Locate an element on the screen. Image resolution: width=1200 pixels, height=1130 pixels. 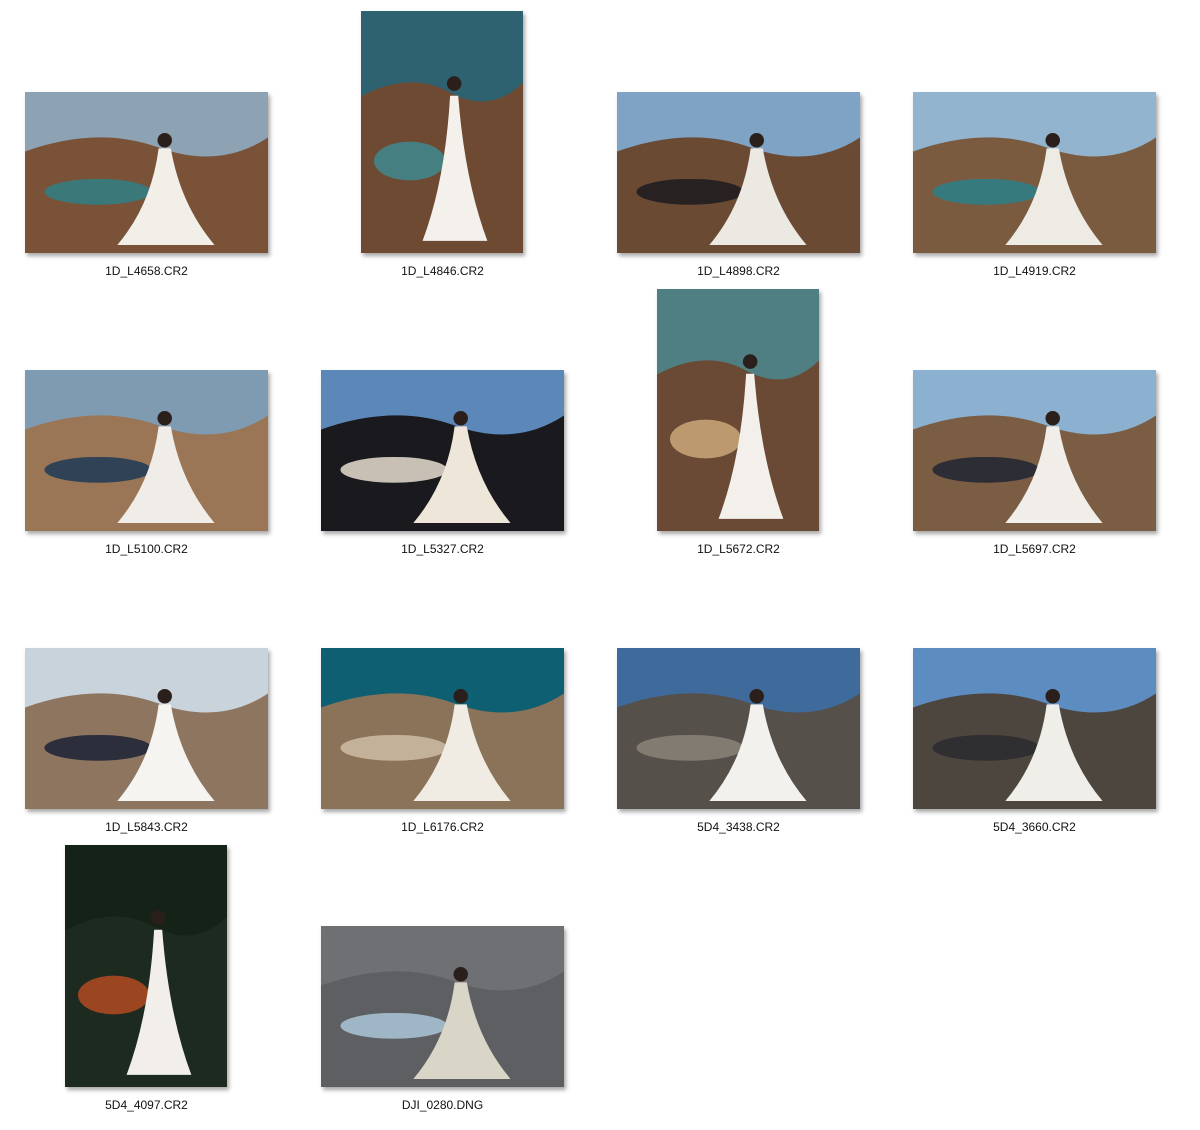
file-item: DJI_0280.DNG is located at coordinates (444, 984).